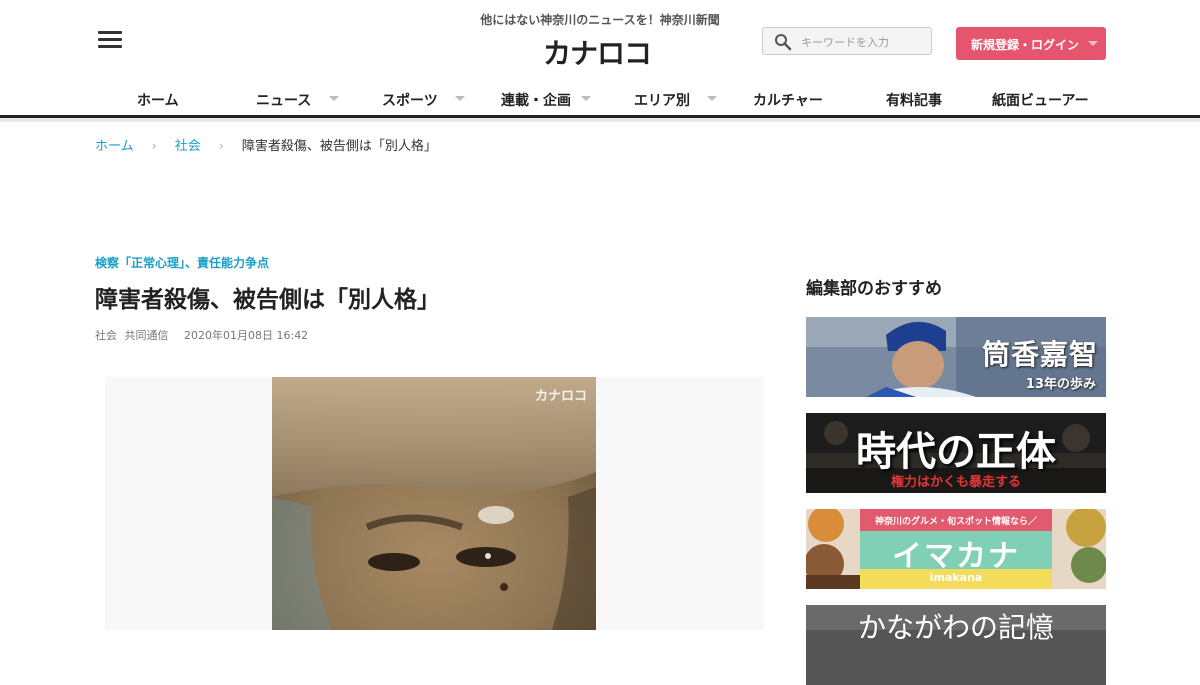 This screenshot has width=1200, height=685. I want to click on article-source: 共同通信, so click(146, 335).